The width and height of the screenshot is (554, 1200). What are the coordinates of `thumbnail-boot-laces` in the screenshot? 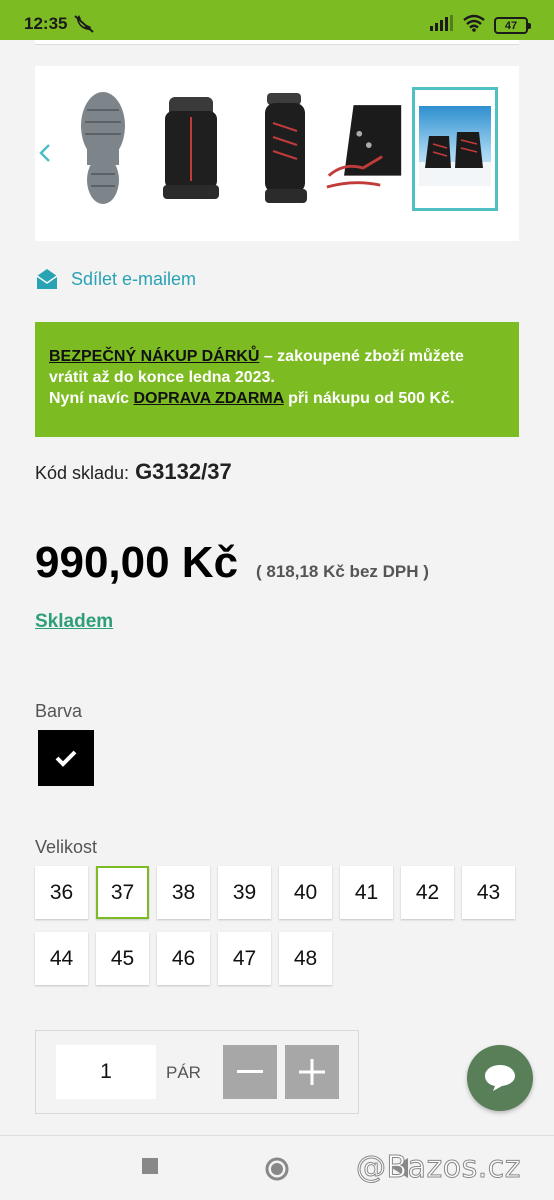 It's located at (365, 148).